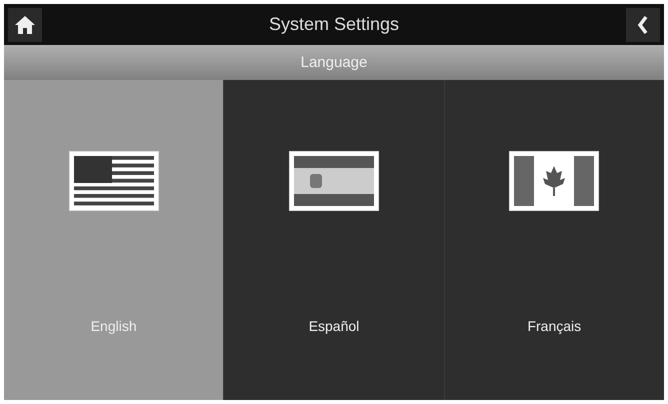 Image resolution: width=668 pixels, height=404 pixels. Describe the element at coordinates (334, 326) in the screenshot. I see `language-label: Español` at that location.